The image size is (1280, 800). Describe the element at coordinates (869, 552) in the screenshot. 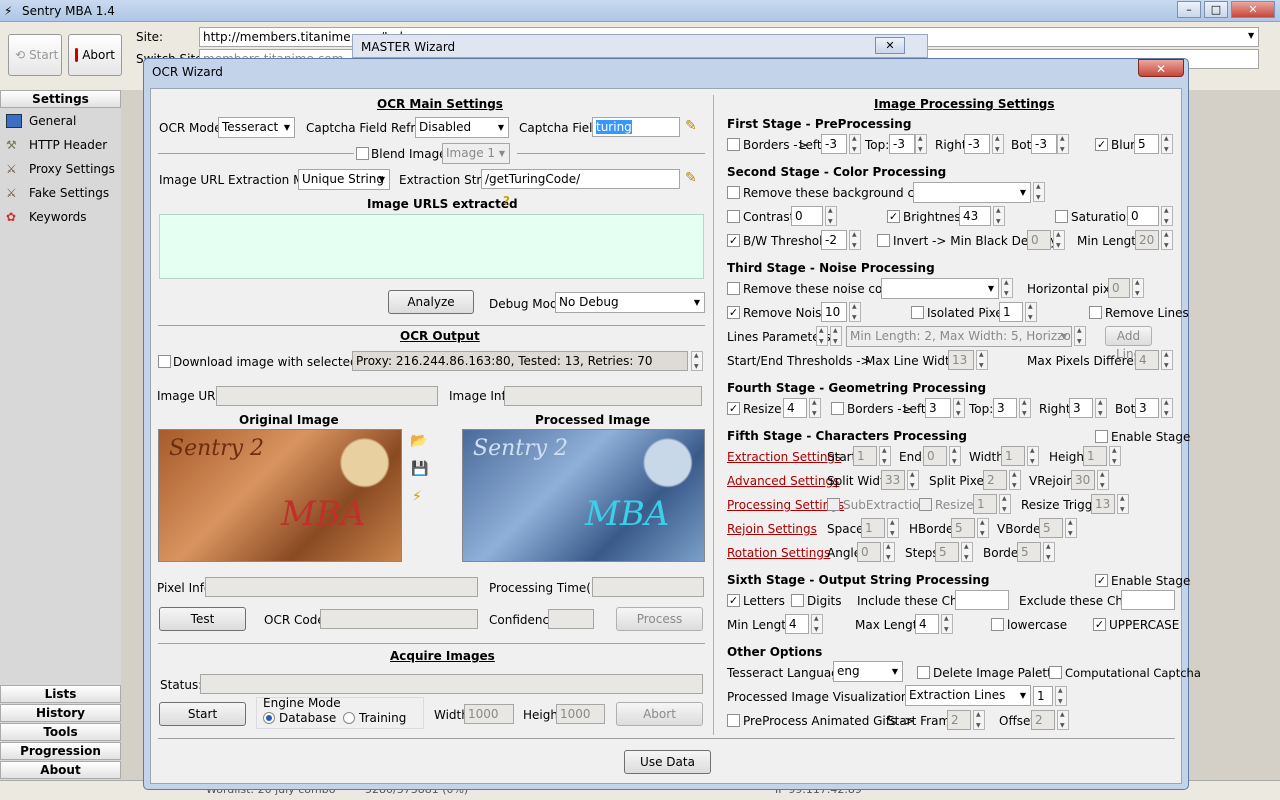

I see `angle-input: 0` at that location.